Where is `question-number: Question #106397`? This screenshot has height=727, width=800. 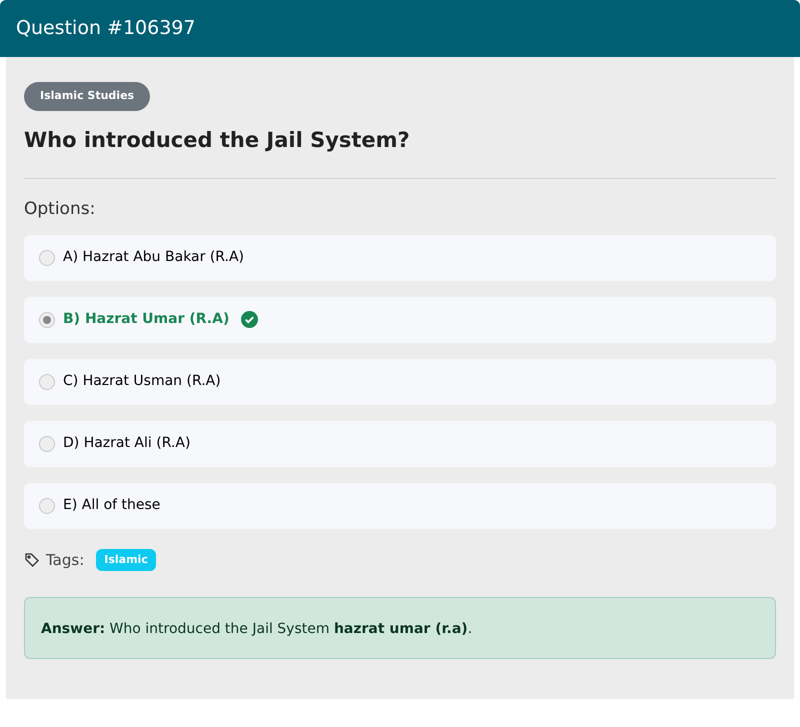
question-number: Question #106397 is located at coordinates (106, 29).